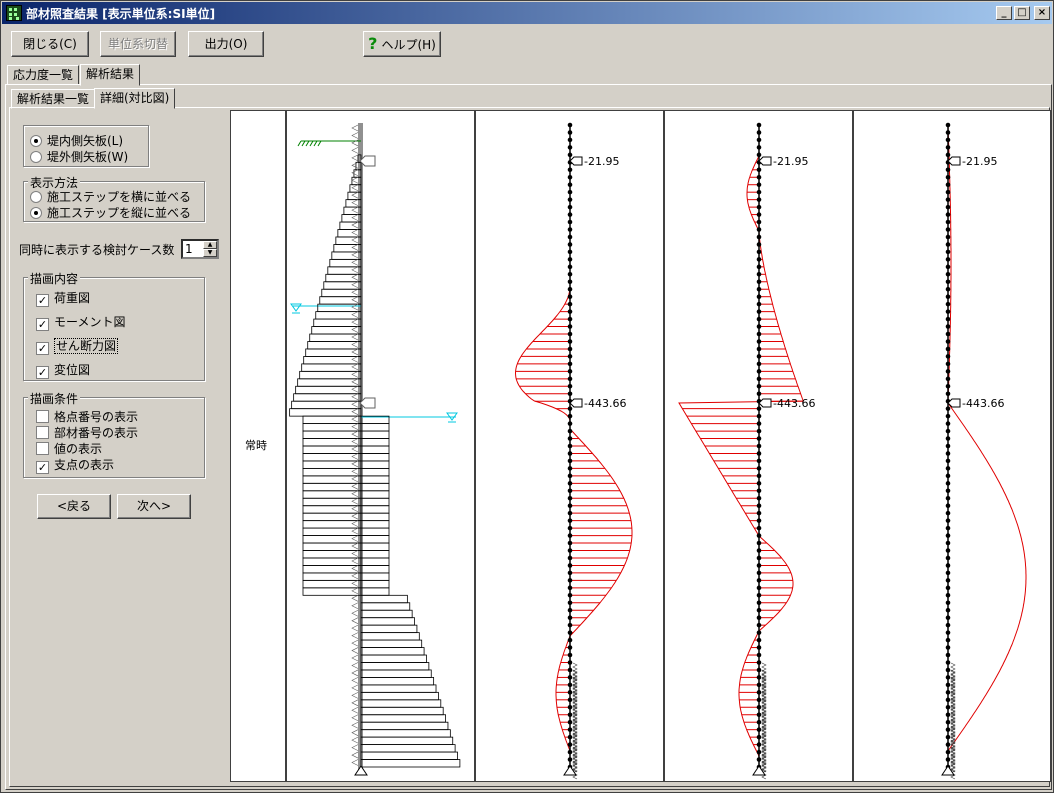 The width and height of the screenshot is (1054, 793). What do you see at coordinates (226, 44) in the screenshot?
I see `output-button: 出力(O)` at bounding box center [226, 44].